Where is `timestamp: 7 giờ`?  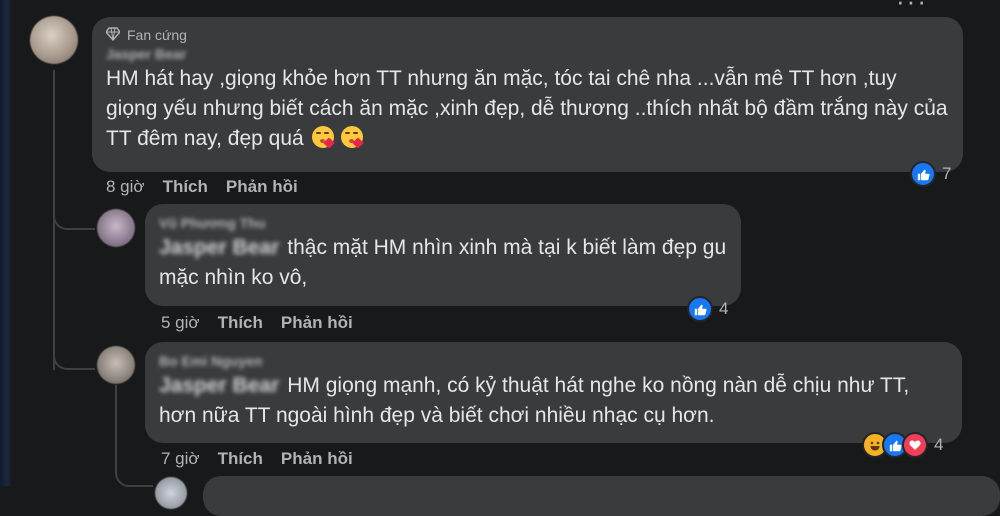
timestamp: 7 giờ is located at coordinates (180, 459).